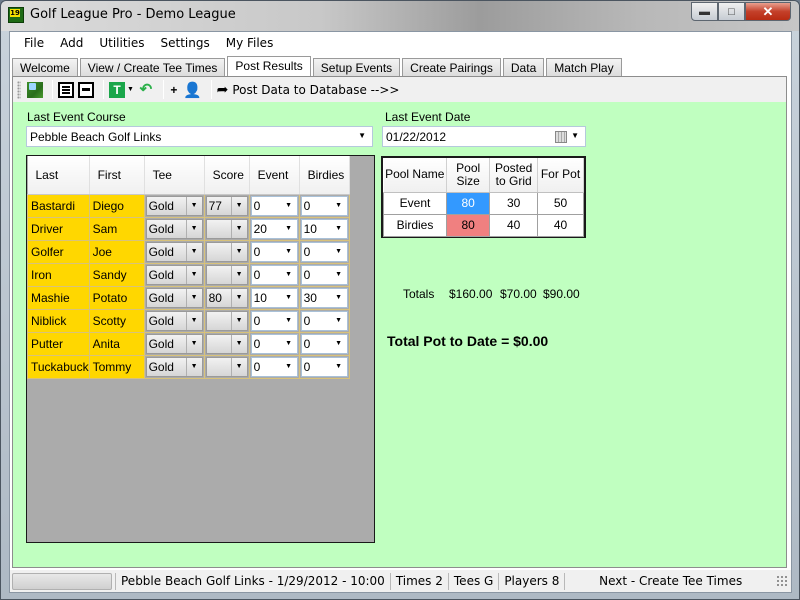  I want to click on post-data-button: ➦ Post Data to Database -->>, so click(308, 90).